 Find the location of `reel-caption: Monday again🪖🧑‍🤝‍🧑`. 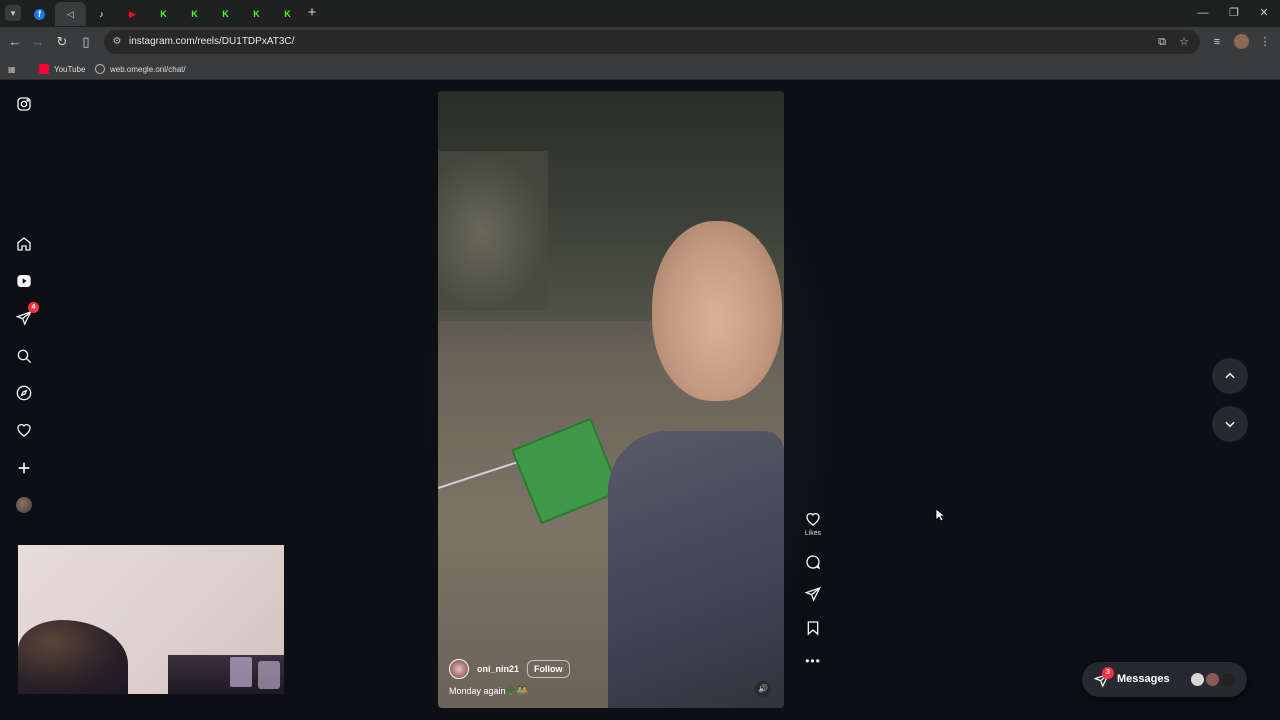

reel-caption: Monday again🪖🧑‍🤝‍🧑 is located at coordinates (488, 691).